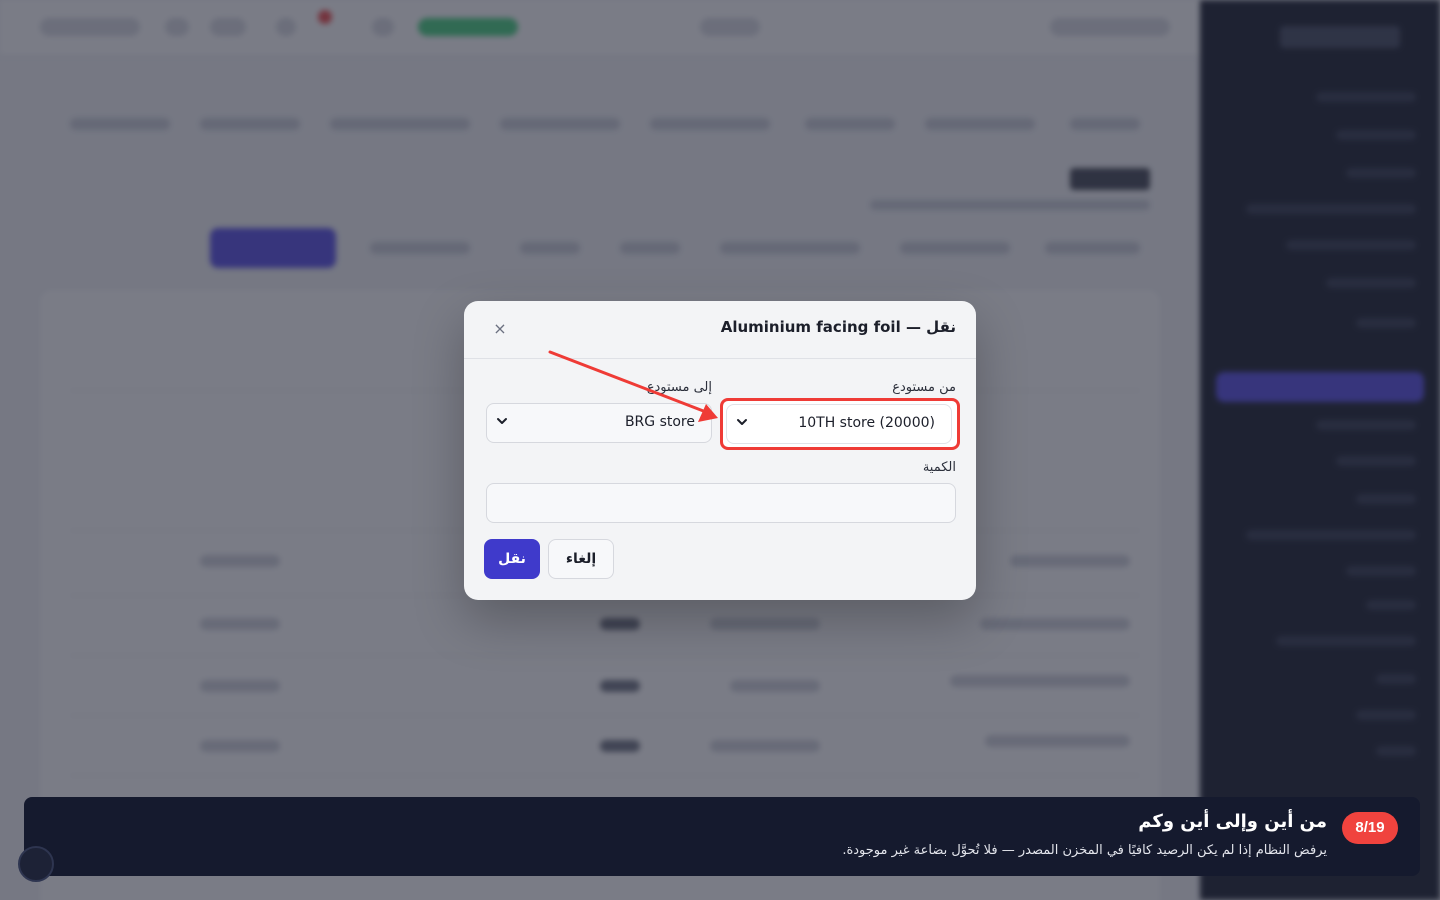  What do you see at coordinates (633, 386) in the screenshot?
I see `annotation-arrow-icon` at bounding box center [633, 386].